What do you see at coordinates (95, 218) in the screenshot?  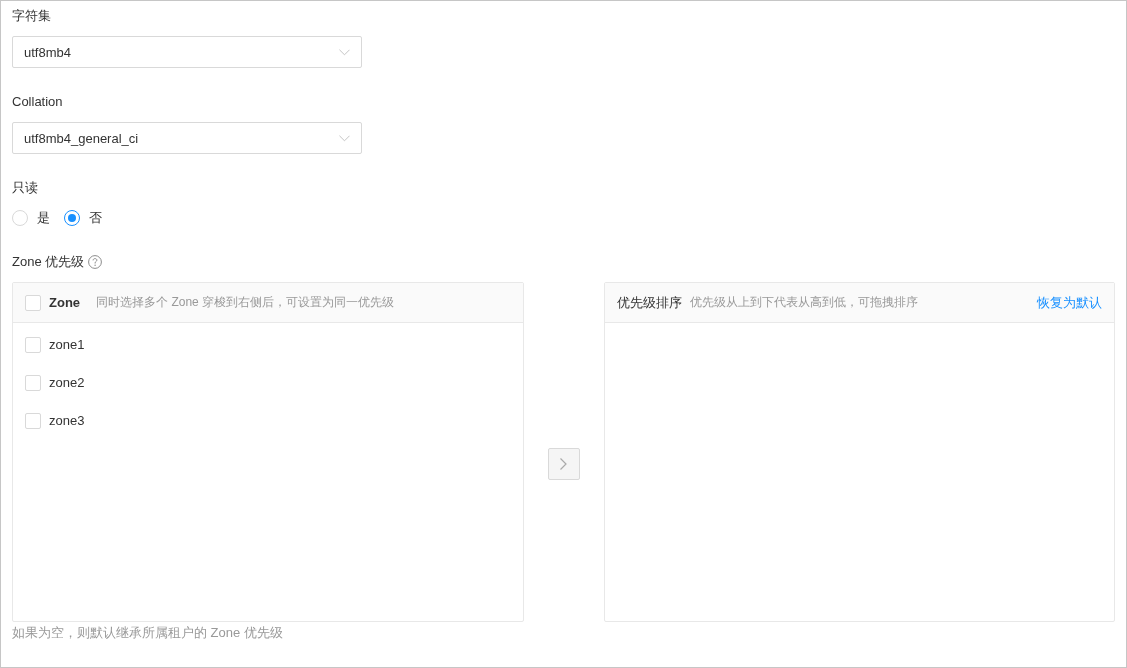 I see `radio-label: 否` at bounding box center [95, 218].